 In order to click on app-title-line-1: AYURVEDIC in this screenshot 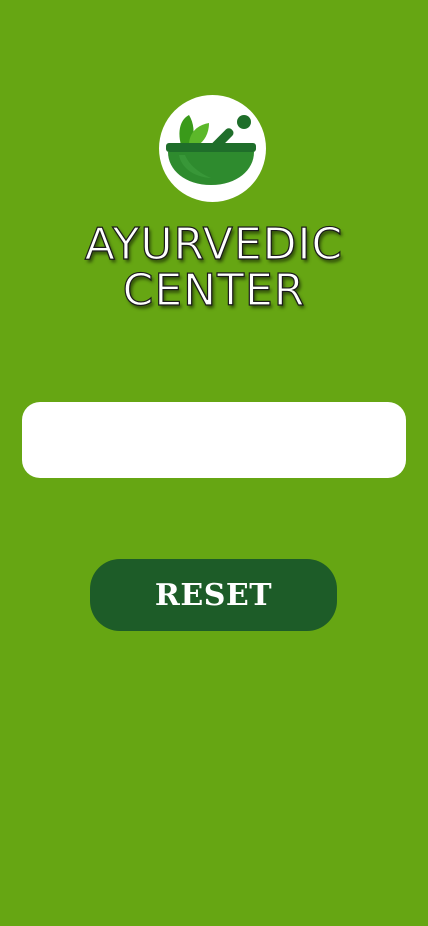, I will do `click(214, 244)`.